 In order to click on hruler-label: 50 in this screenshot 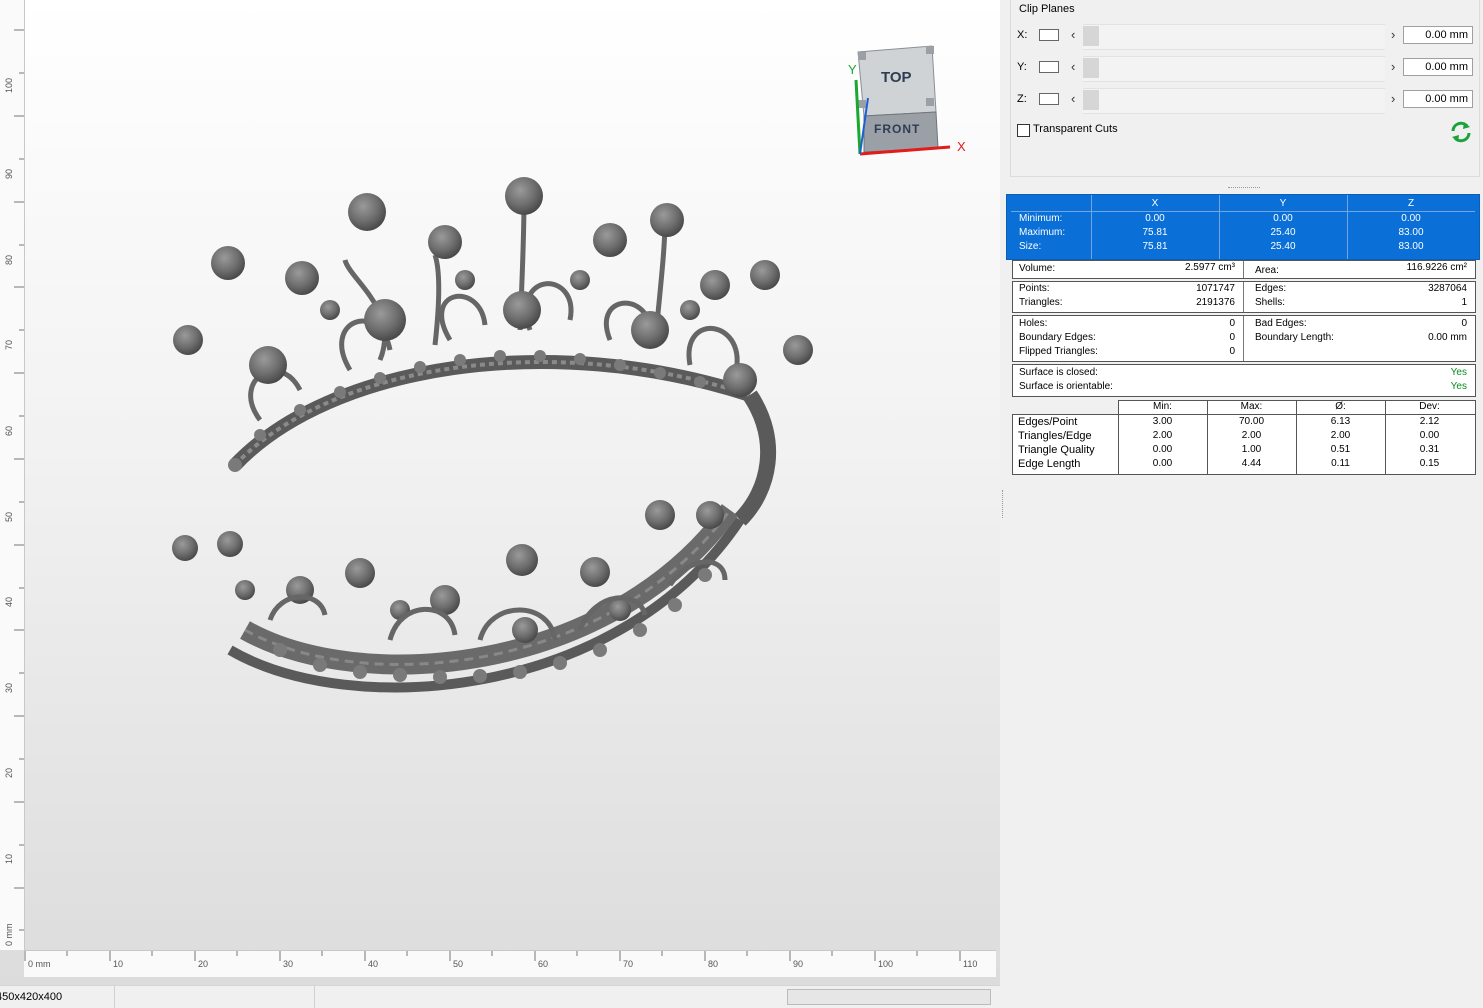, I will do `click(458, 964)`.